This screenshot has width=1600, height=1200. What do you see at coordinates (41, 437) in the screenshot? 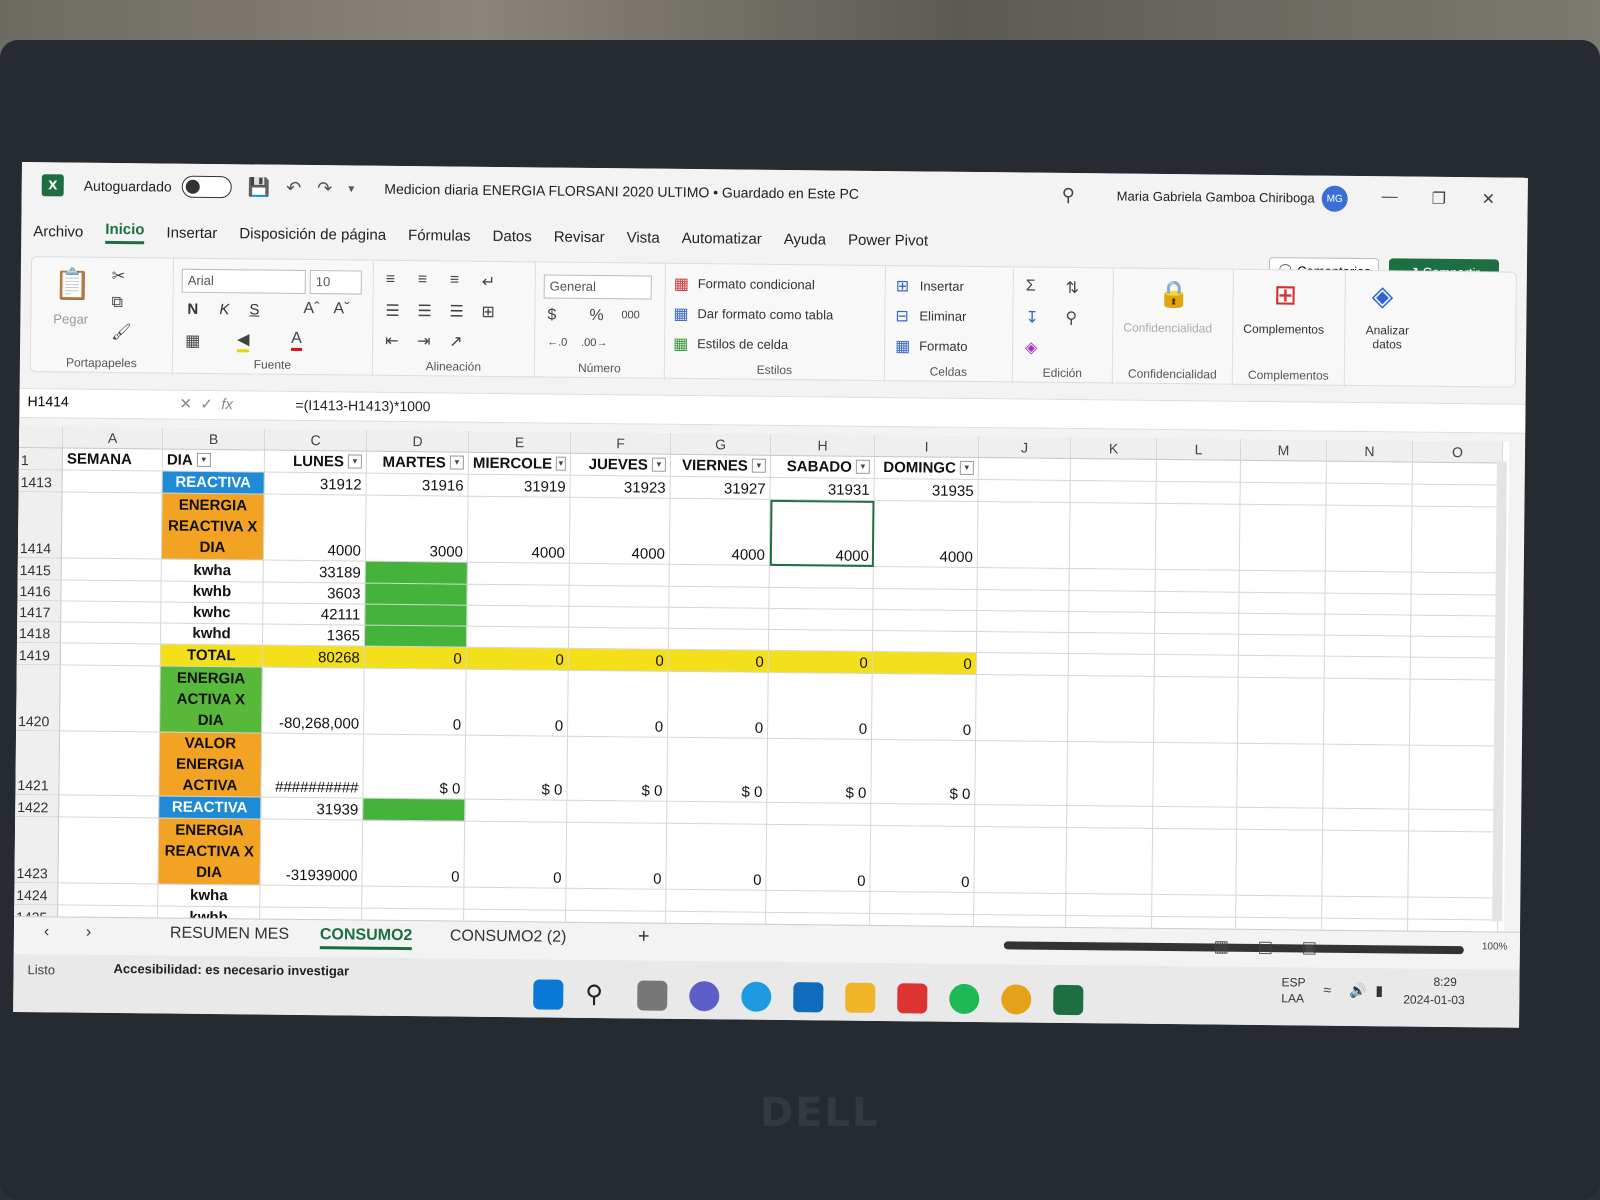
I see `select-all-corner` at bounding box center [41, 437].